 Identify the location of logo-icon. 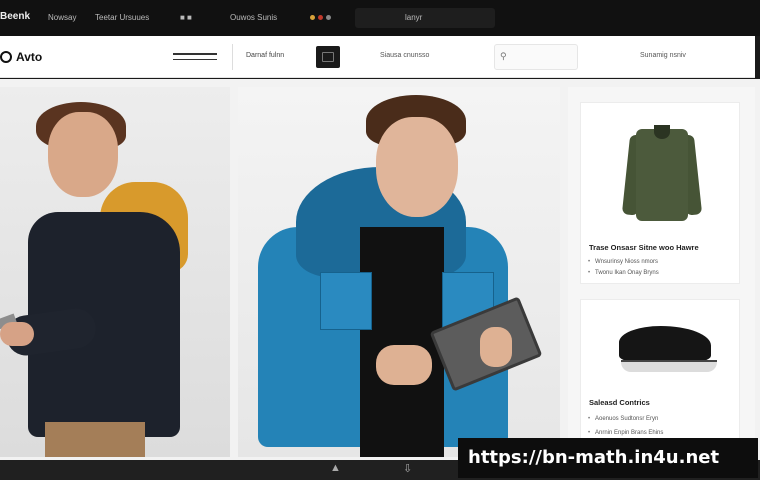
(6, 57).